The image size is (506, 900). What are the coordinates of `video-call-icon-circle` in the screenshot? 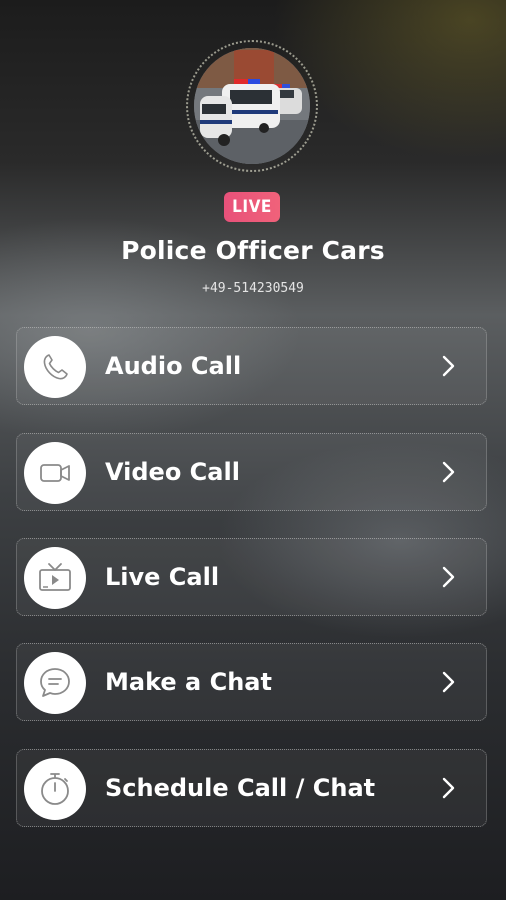 It's located at (55, 473).